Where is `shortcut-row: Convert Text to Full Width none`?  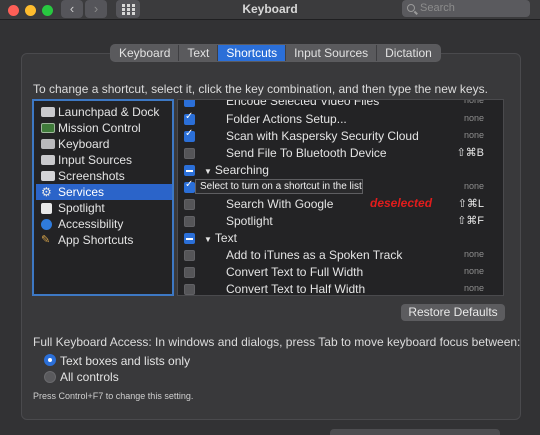 shortcut-row: Convert Text to Full Width none is located at coordinates (340, 272).